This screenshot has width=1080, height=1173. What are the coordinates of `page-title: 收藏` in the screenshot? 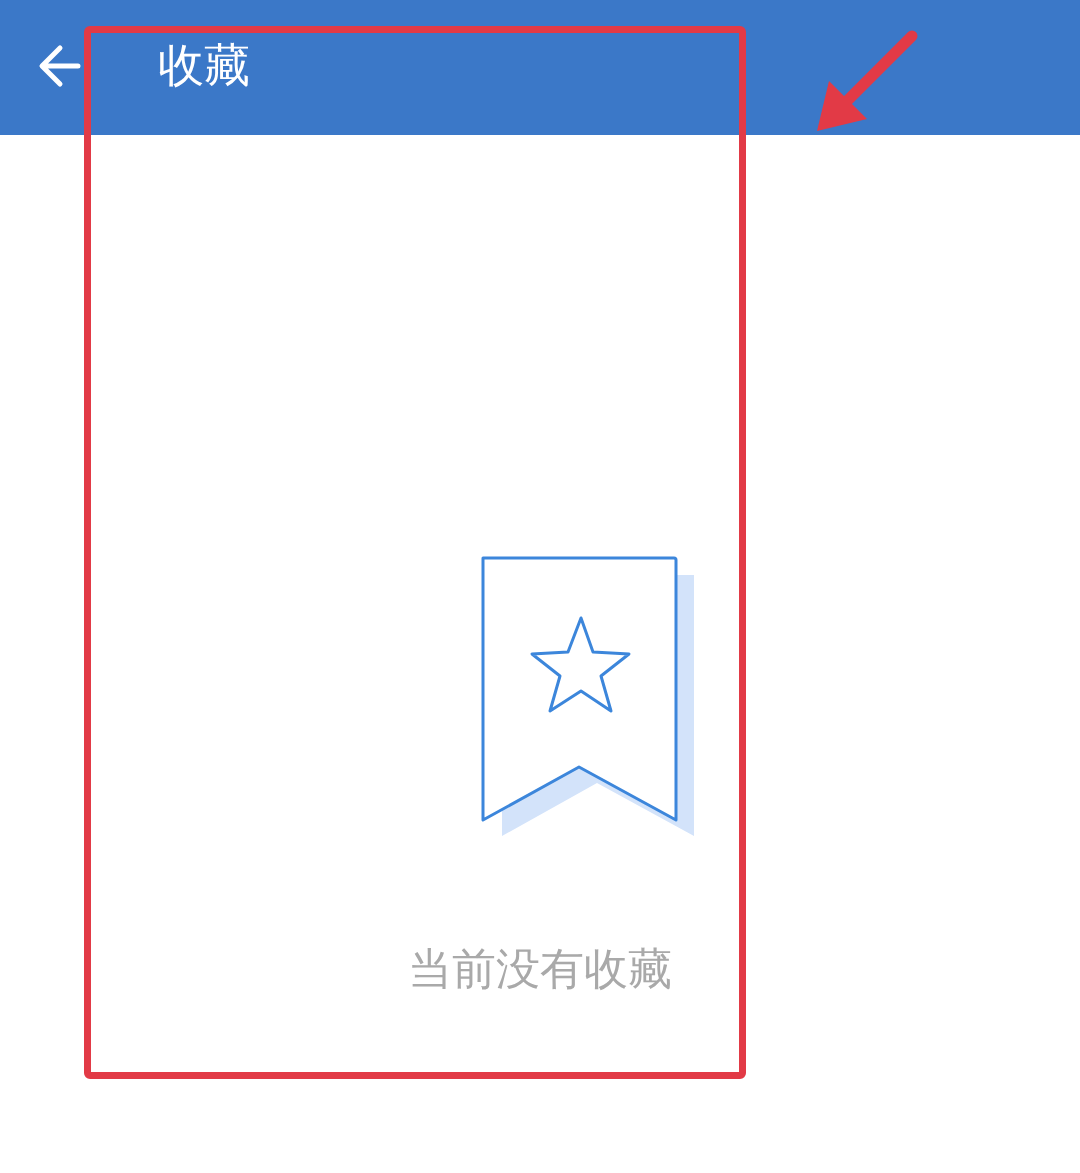 It's located at (204, 65).